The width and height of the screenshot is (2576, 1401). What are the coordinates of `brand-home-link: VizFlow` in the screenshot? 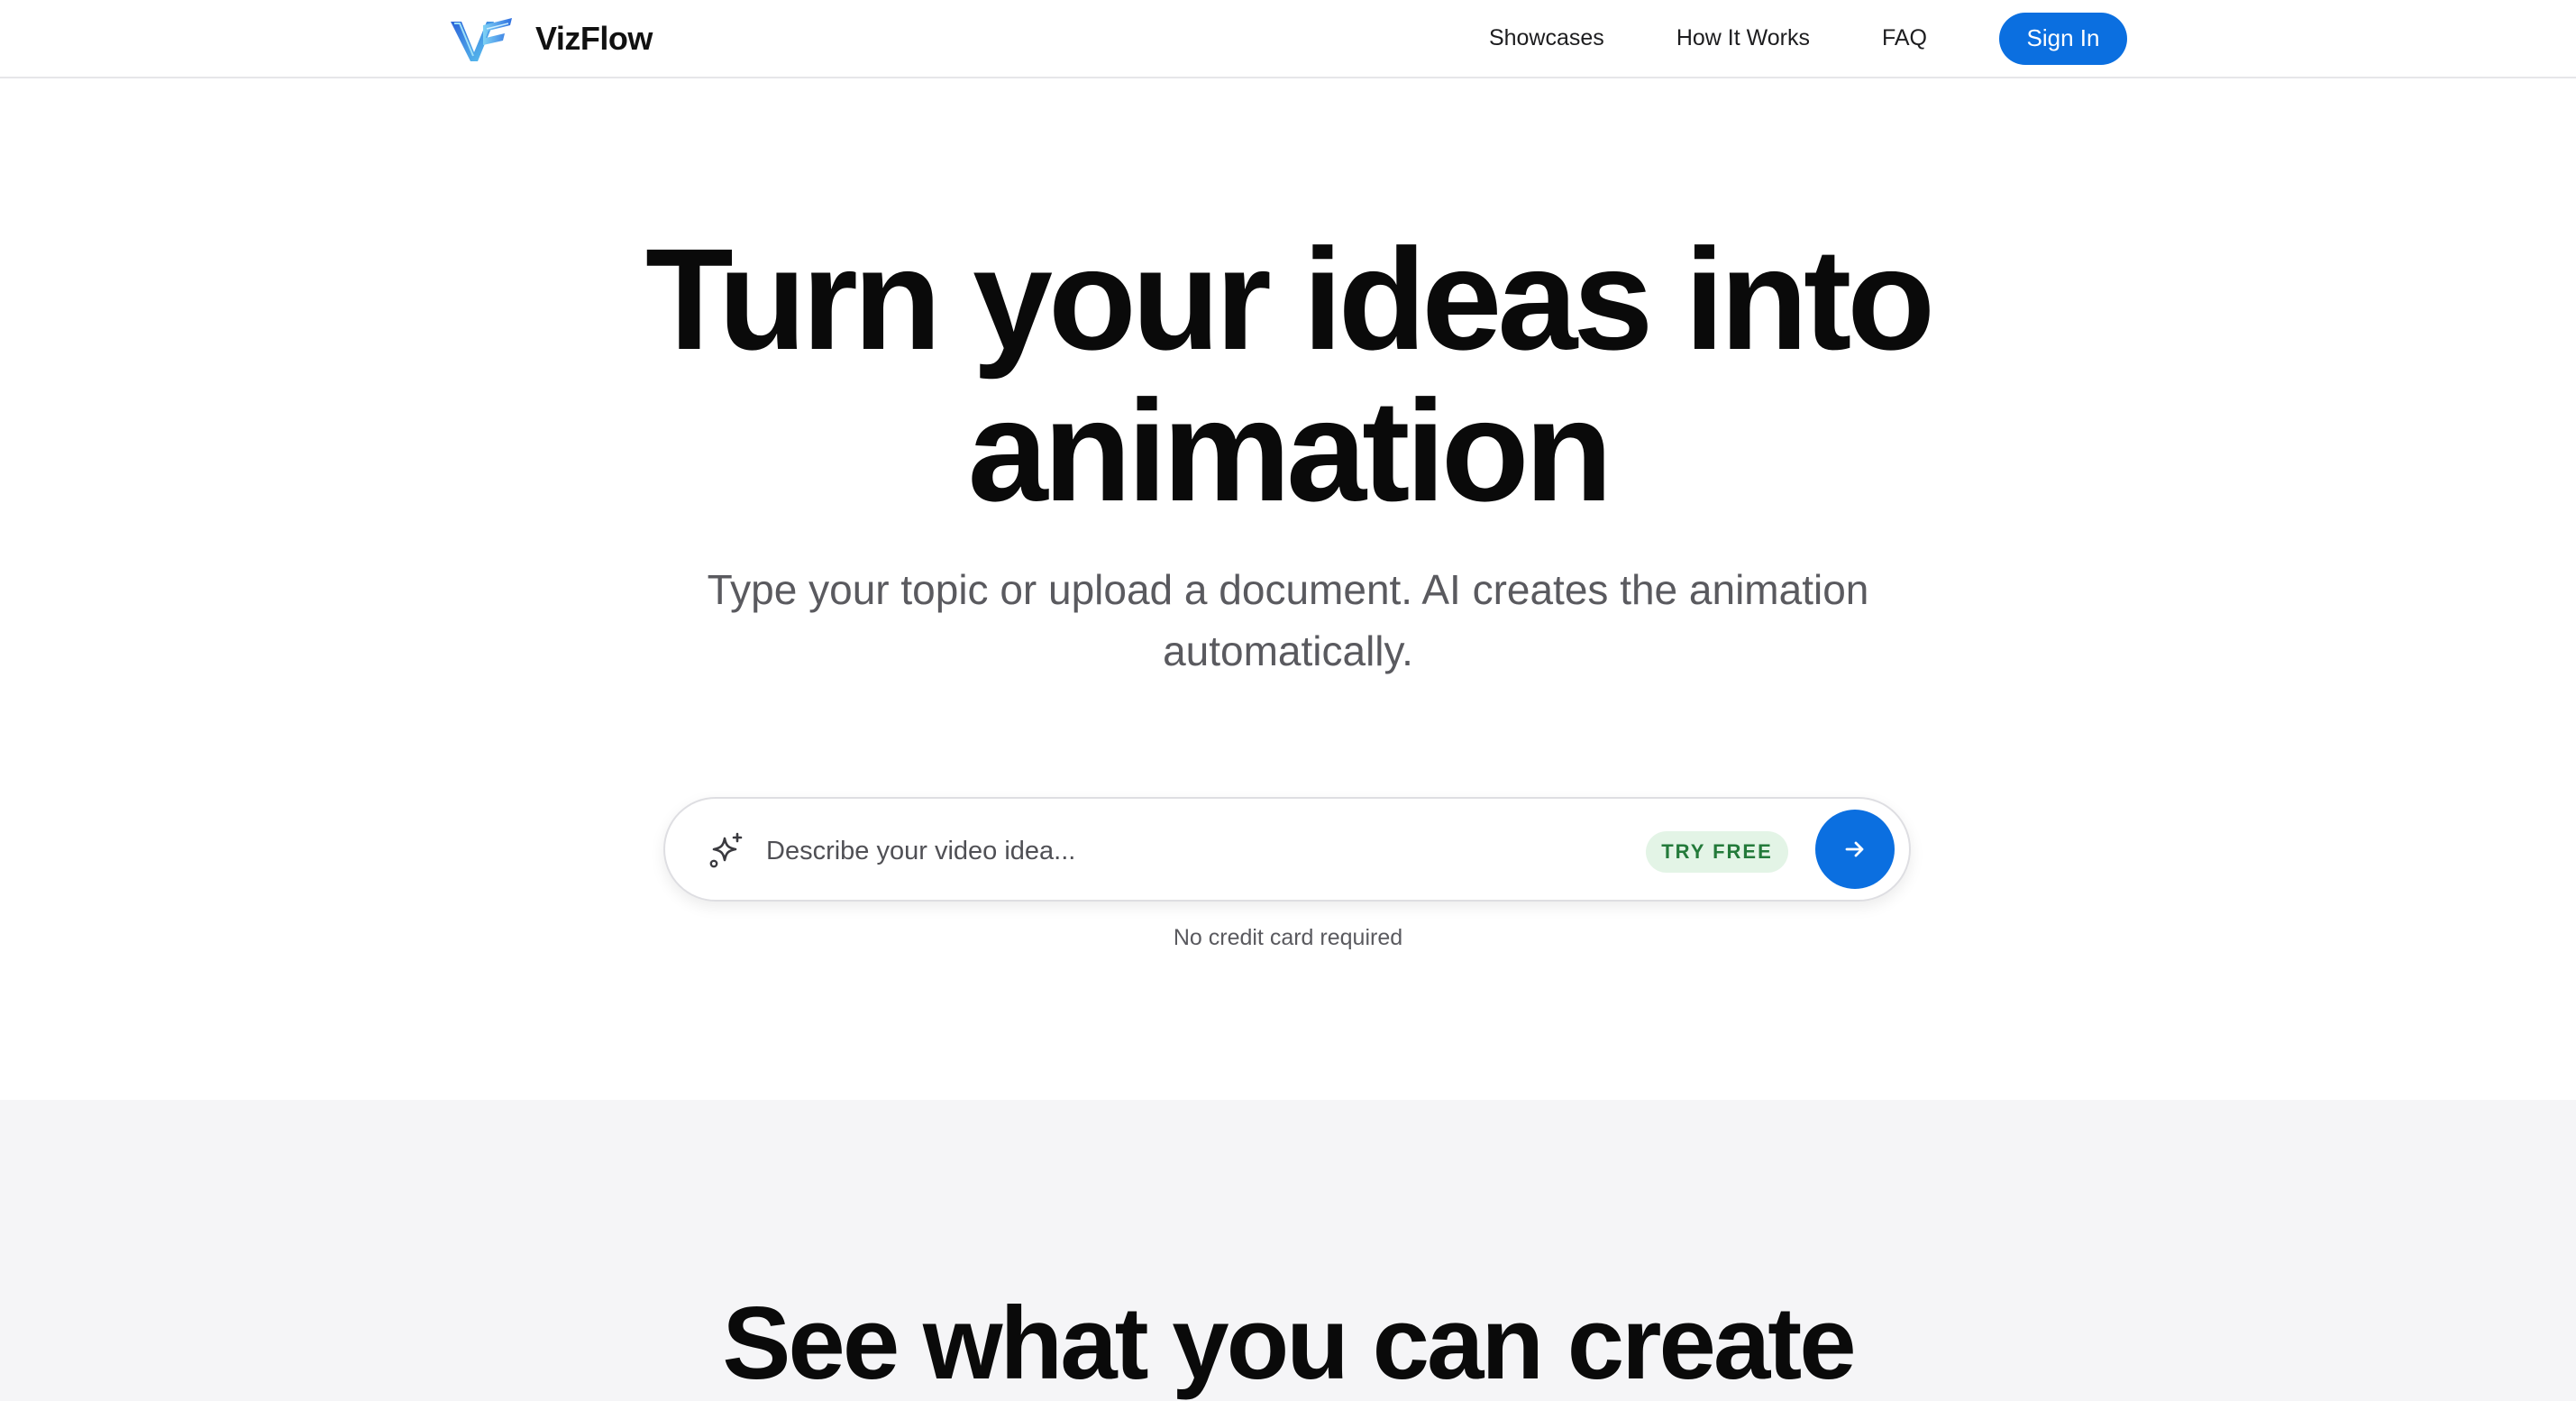 It's located at (550, 39).